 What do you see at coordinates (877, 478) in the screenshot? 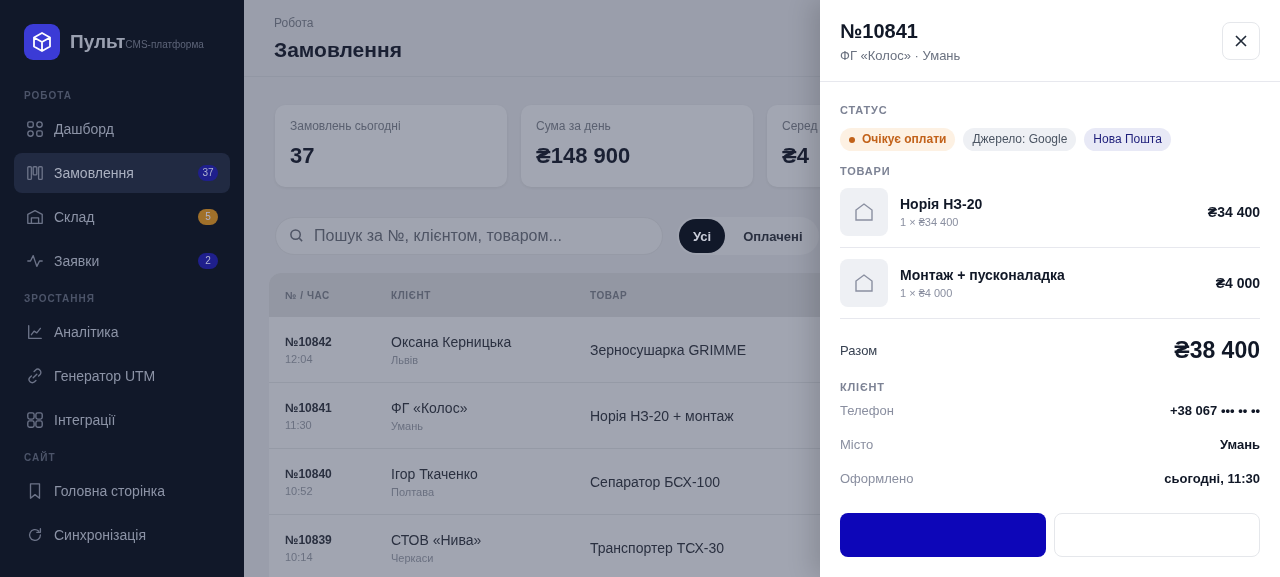
I see `field-label: Оформлено` at bounding box center [877, 478].